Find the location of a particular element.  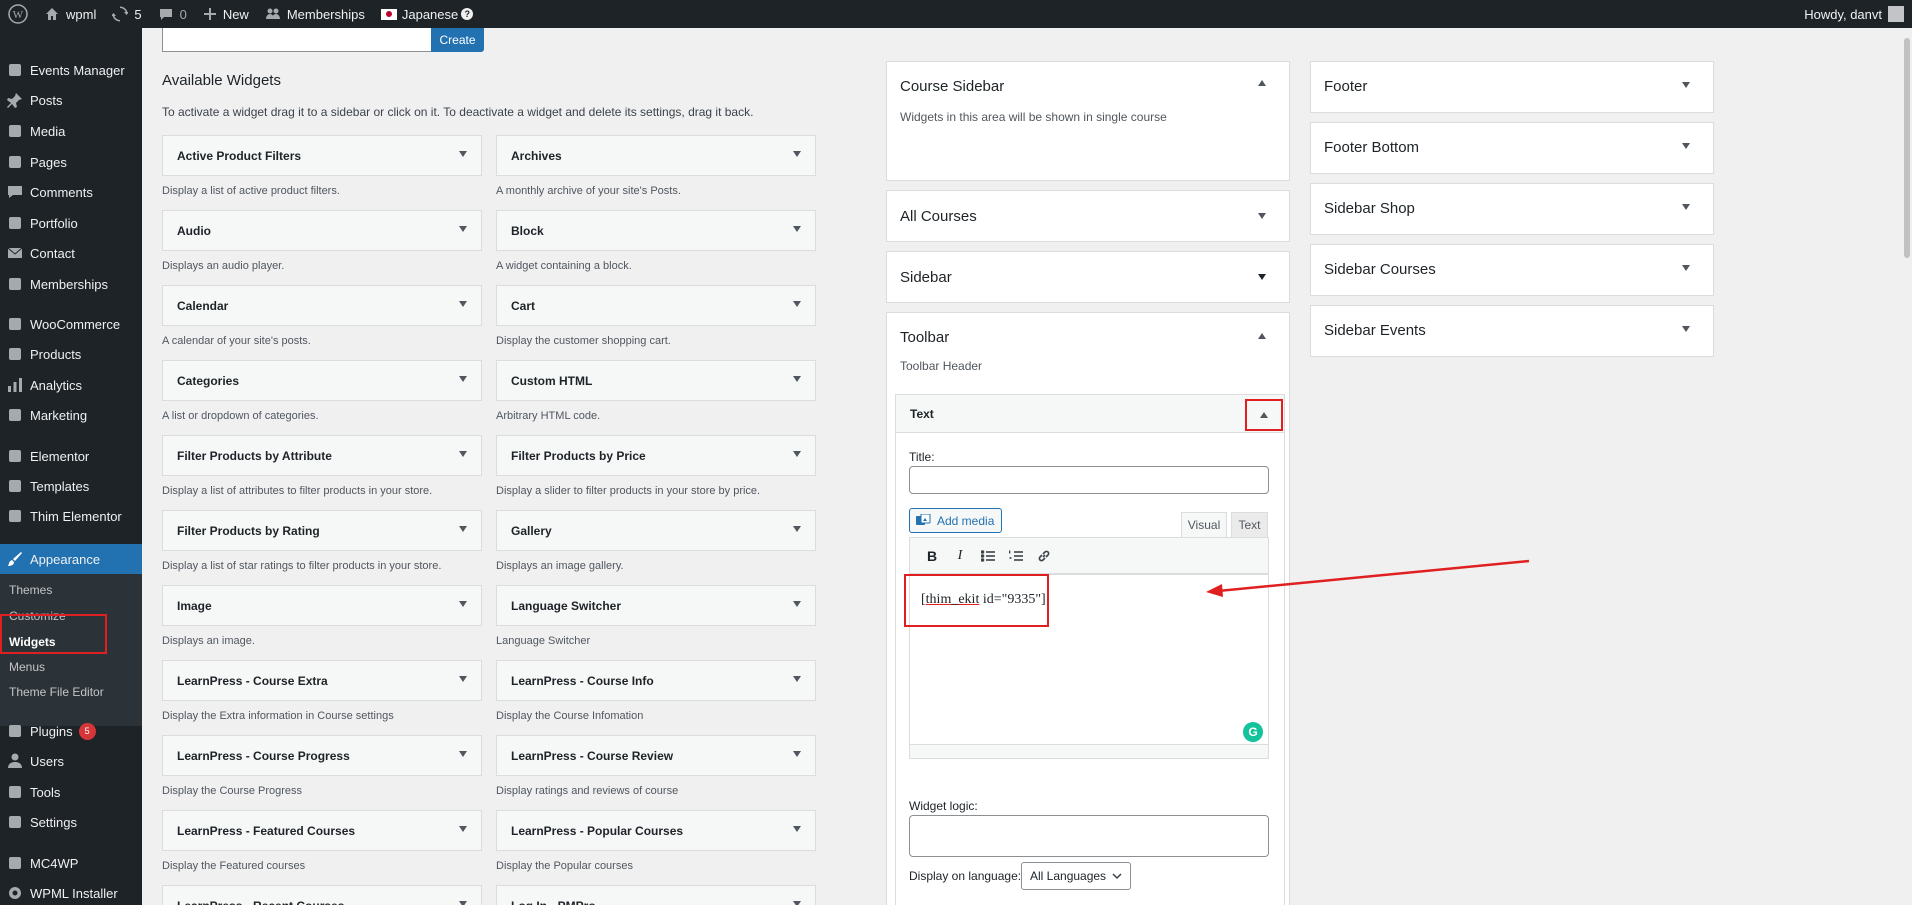

text-widget-header: Text is located at coordinates (1090, 414).